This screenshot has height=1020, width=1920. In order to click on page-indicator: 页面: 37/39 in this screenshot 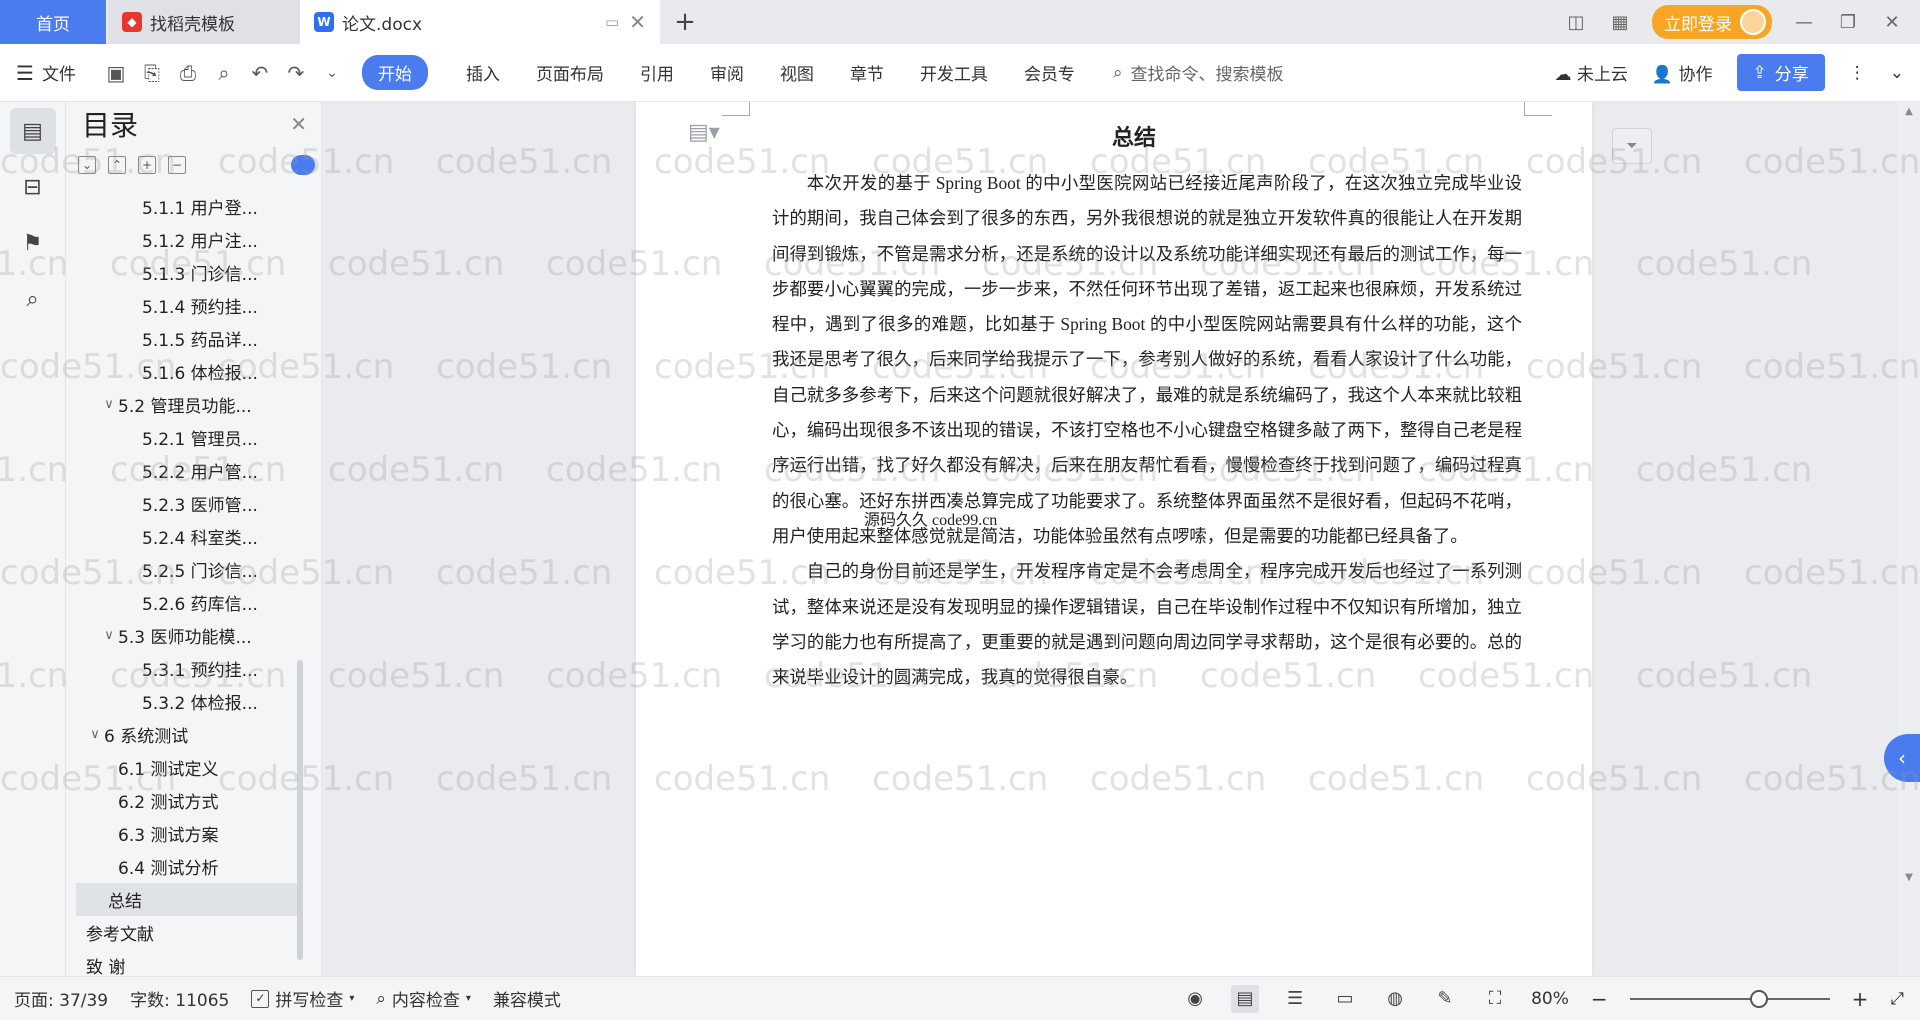, I will do `click(61, 998)`.